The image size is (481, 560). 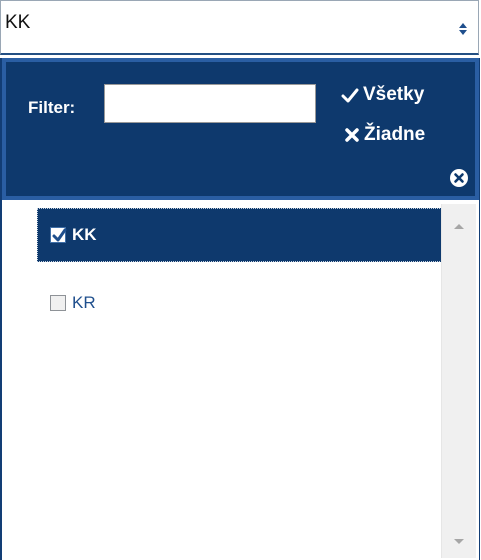 What do you see at coordinates (459, 226) in the screenshot?
I see `scroll-up-arrow-icon` at bounding box center [459, 226].